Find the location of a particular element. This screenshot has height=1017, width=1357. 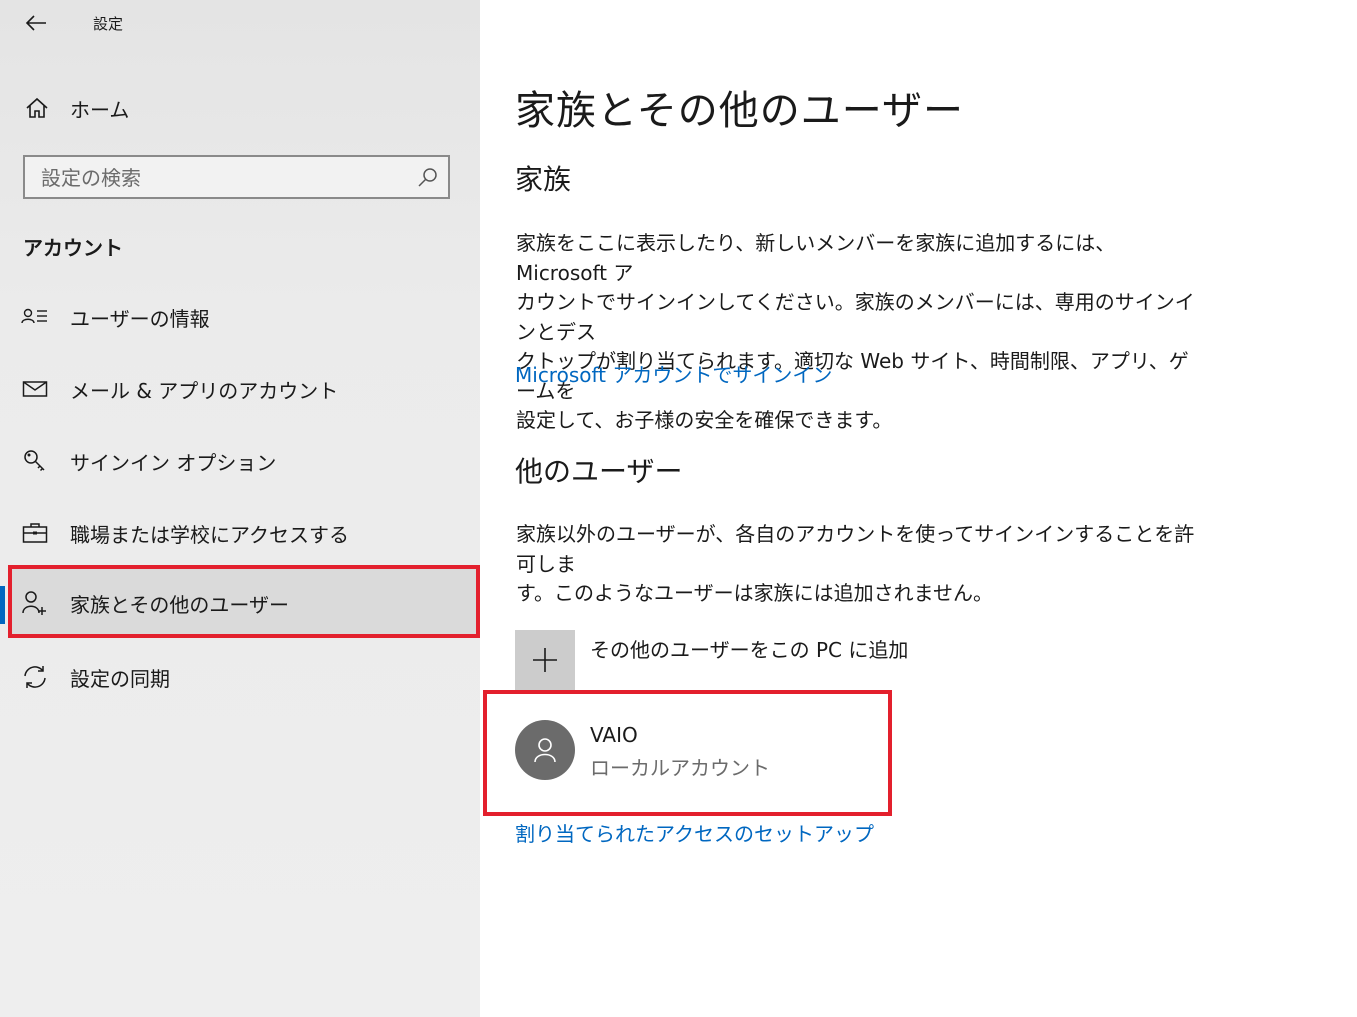

sidebar-item-work-school: 職場または学校にアクセスする is located at coordinates (244, 533).